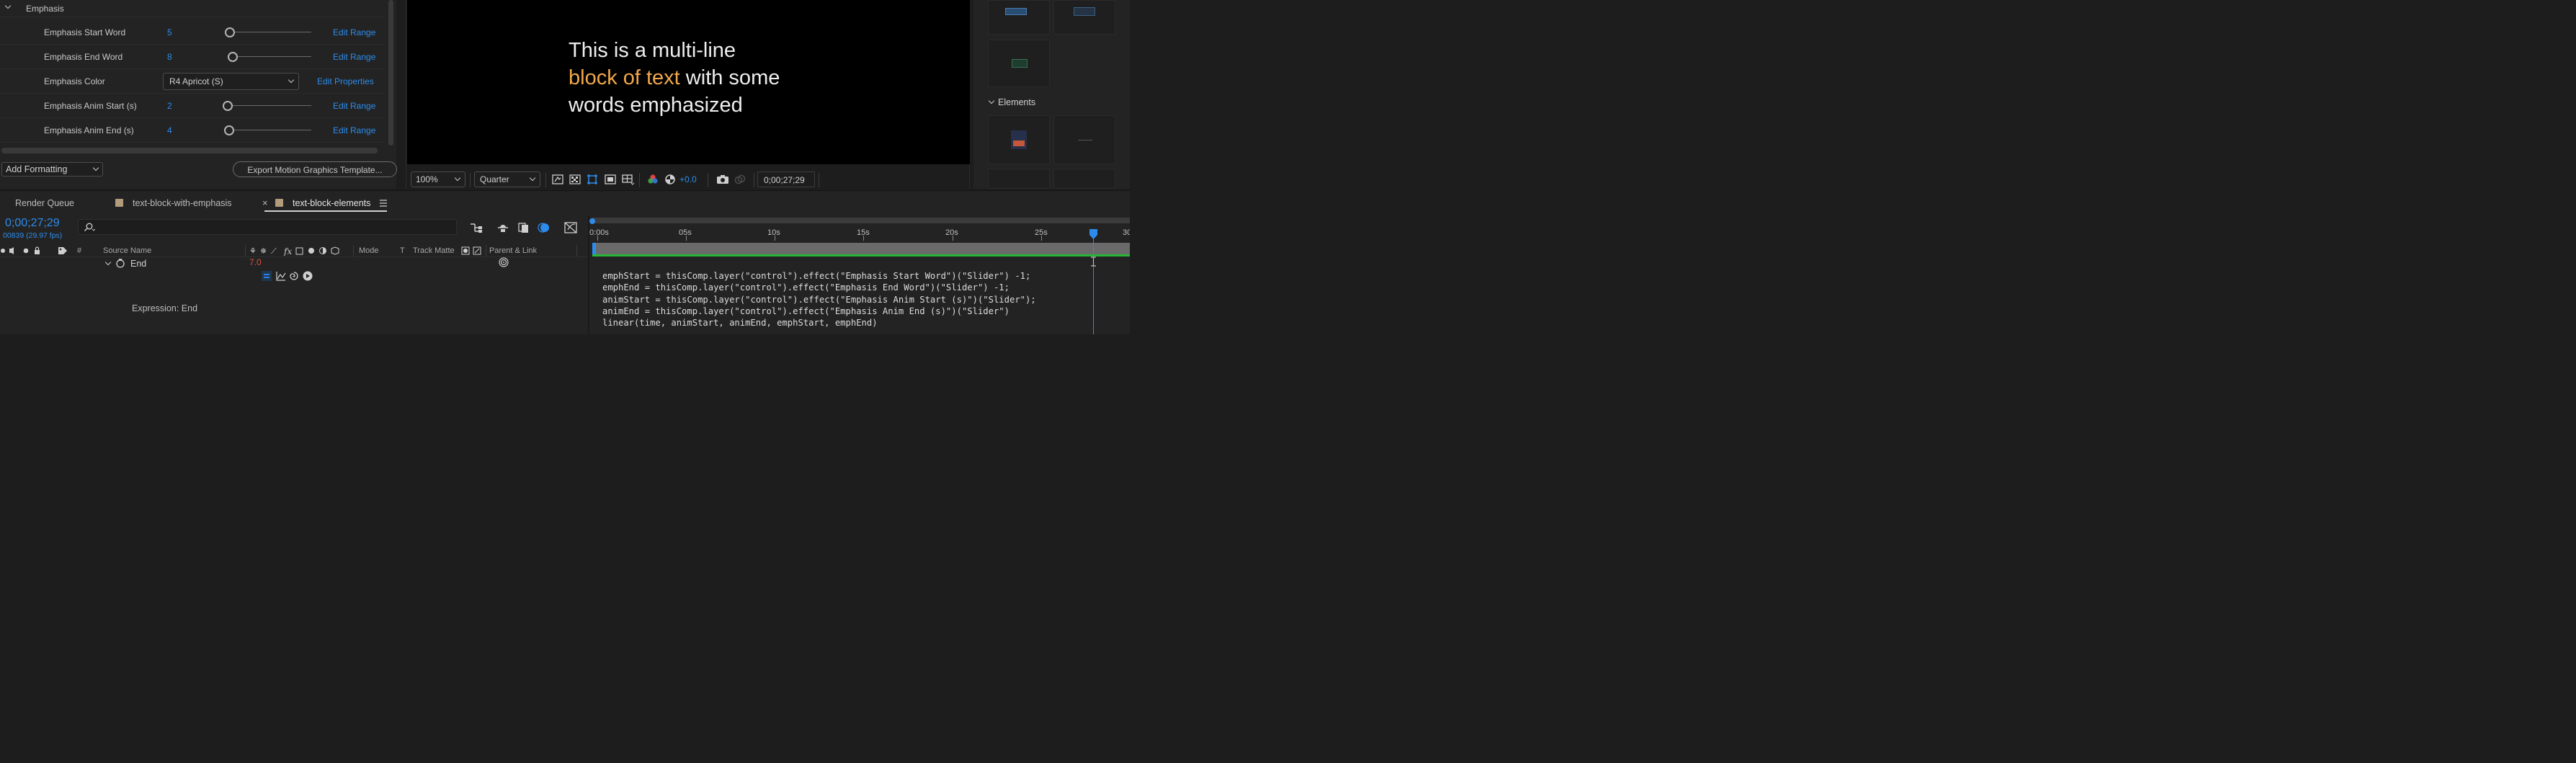 The image size is (2576, 763). I want to click on expression-language-menu-icon, so click(307, 276).